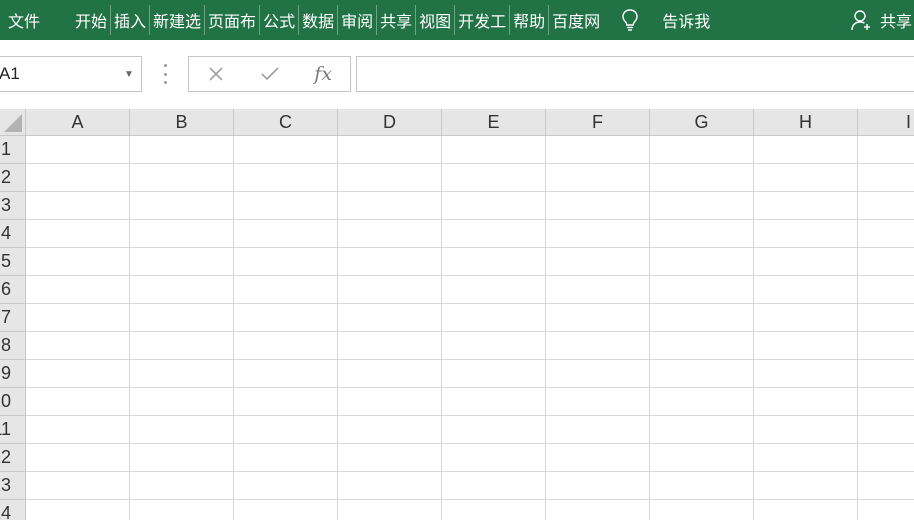 The image size is (914, 520). Describe the element at coordinates (12, 458) in the screenshot. I see `row-header-12: 12` at that location.